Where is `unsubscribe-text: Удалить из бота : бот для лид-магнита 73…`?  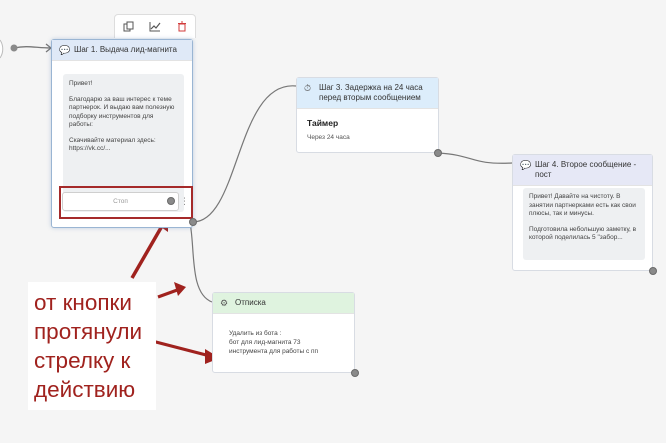 unsubscribe-text: Удалить из бота : бот для лид-магнита 73… is located at coordinates (274, 342).